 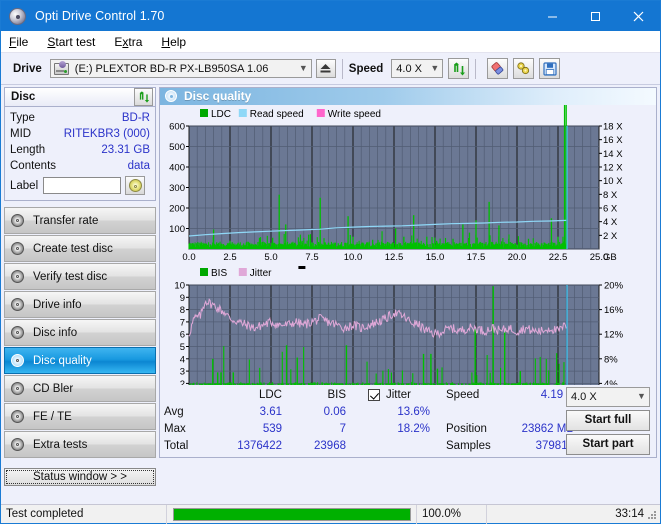 I want to click on status-window-button: Status window > >, so click(x=80, y=477).